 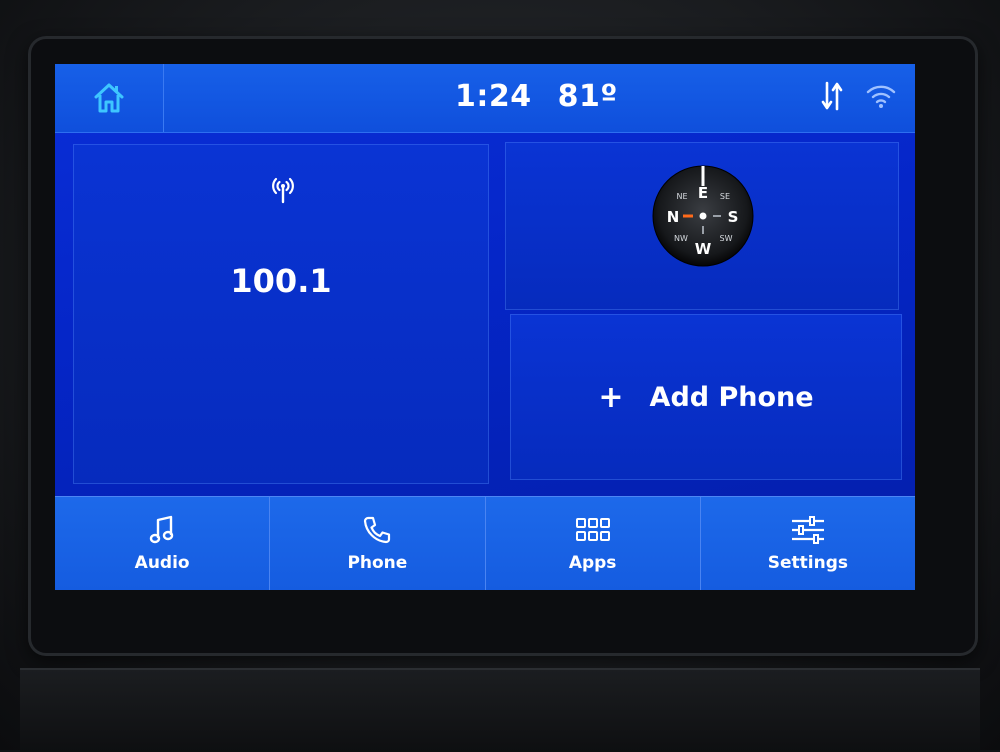 What do you see at coordinates (283, 190) in the screenshot?
I see `radio-broadcast-icon` at bounding box center [283, 190].